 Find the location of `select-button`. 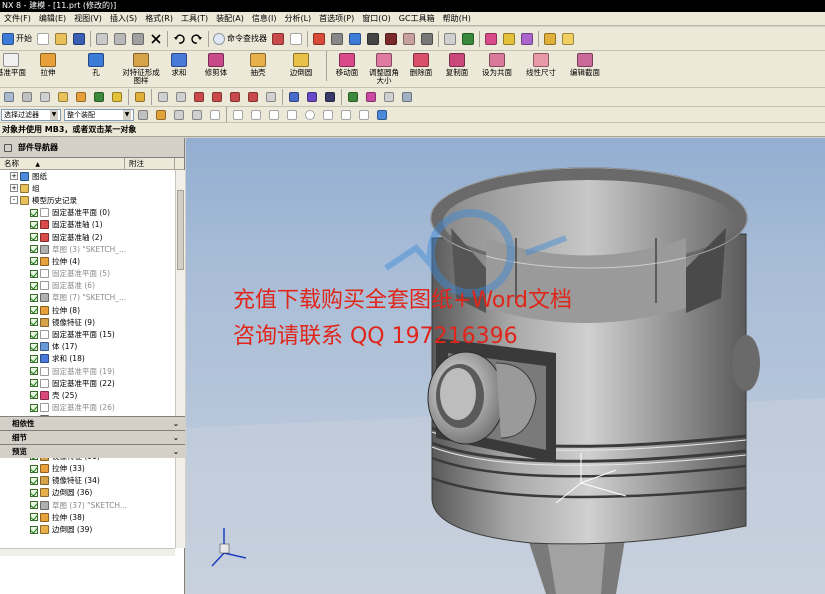

select-button is located at coordinates (296, 39).